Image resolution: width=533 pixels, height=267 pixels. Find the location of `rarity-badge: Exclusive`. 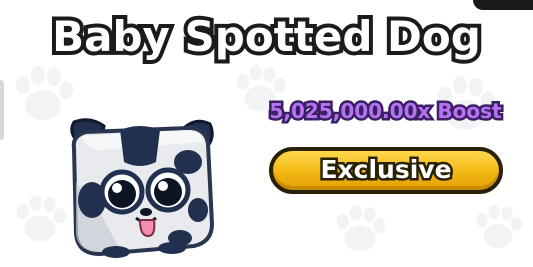

rarity-badge: Exclusive is located at coordinates (386, 170).